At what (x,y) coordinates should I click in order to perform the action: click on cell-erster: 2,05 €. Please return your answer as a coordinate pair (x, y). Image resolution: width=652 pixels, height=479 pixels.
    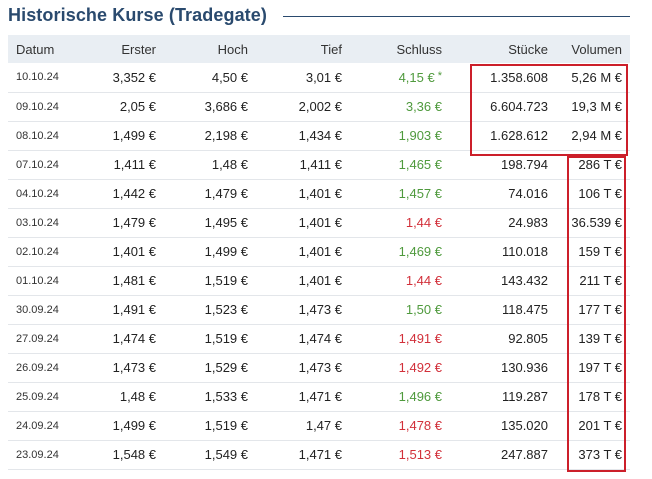
    Looking at the image, I should click on (124, 107).